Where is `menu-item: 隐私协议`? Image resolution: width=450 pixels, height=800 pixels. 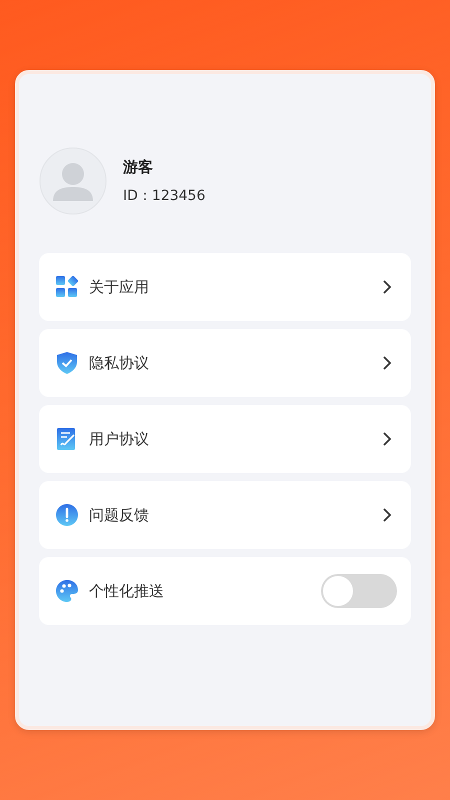 menu-item: 隐私协议 is located at coordinates (225, 363).